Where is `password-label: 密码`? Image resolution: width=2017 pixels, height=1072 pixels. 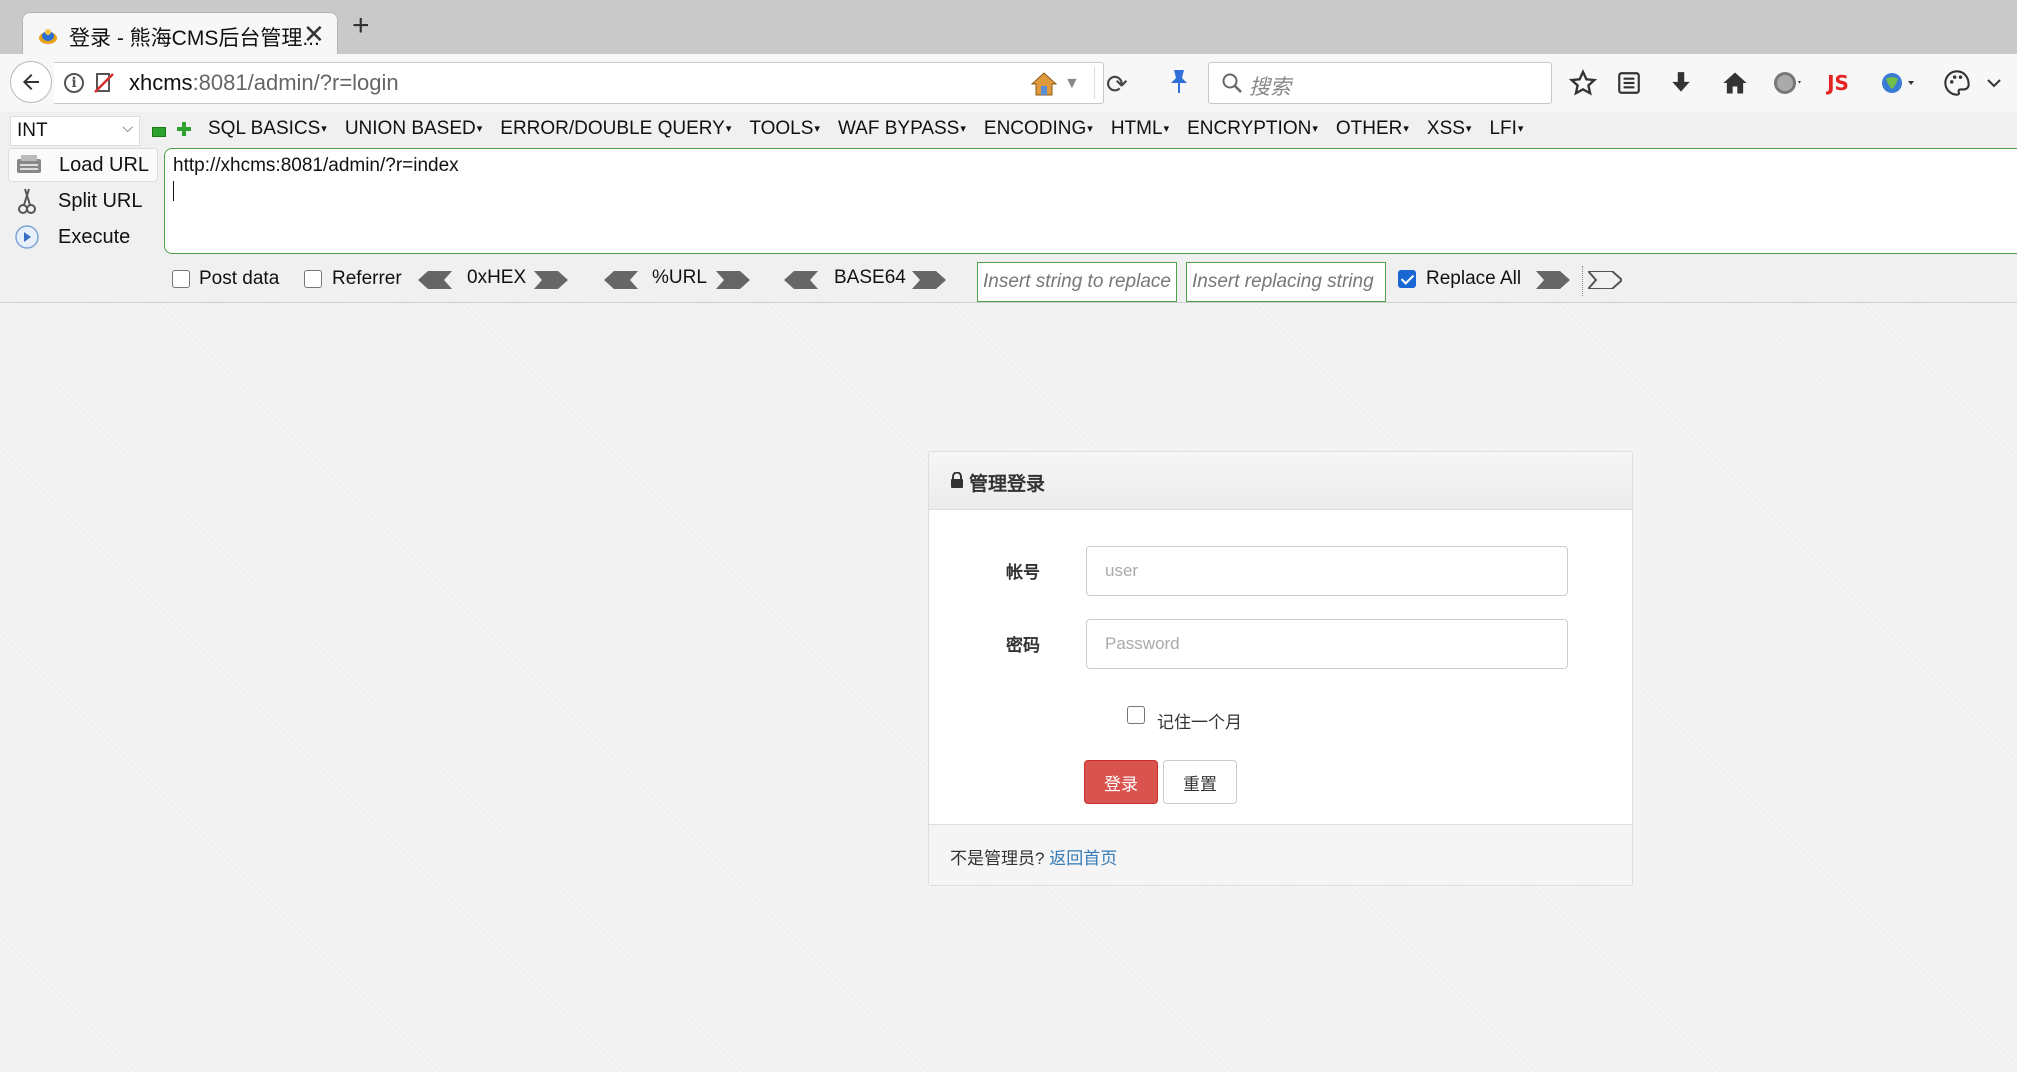
password-label: 密码 is located at coordinates (1023, 645).